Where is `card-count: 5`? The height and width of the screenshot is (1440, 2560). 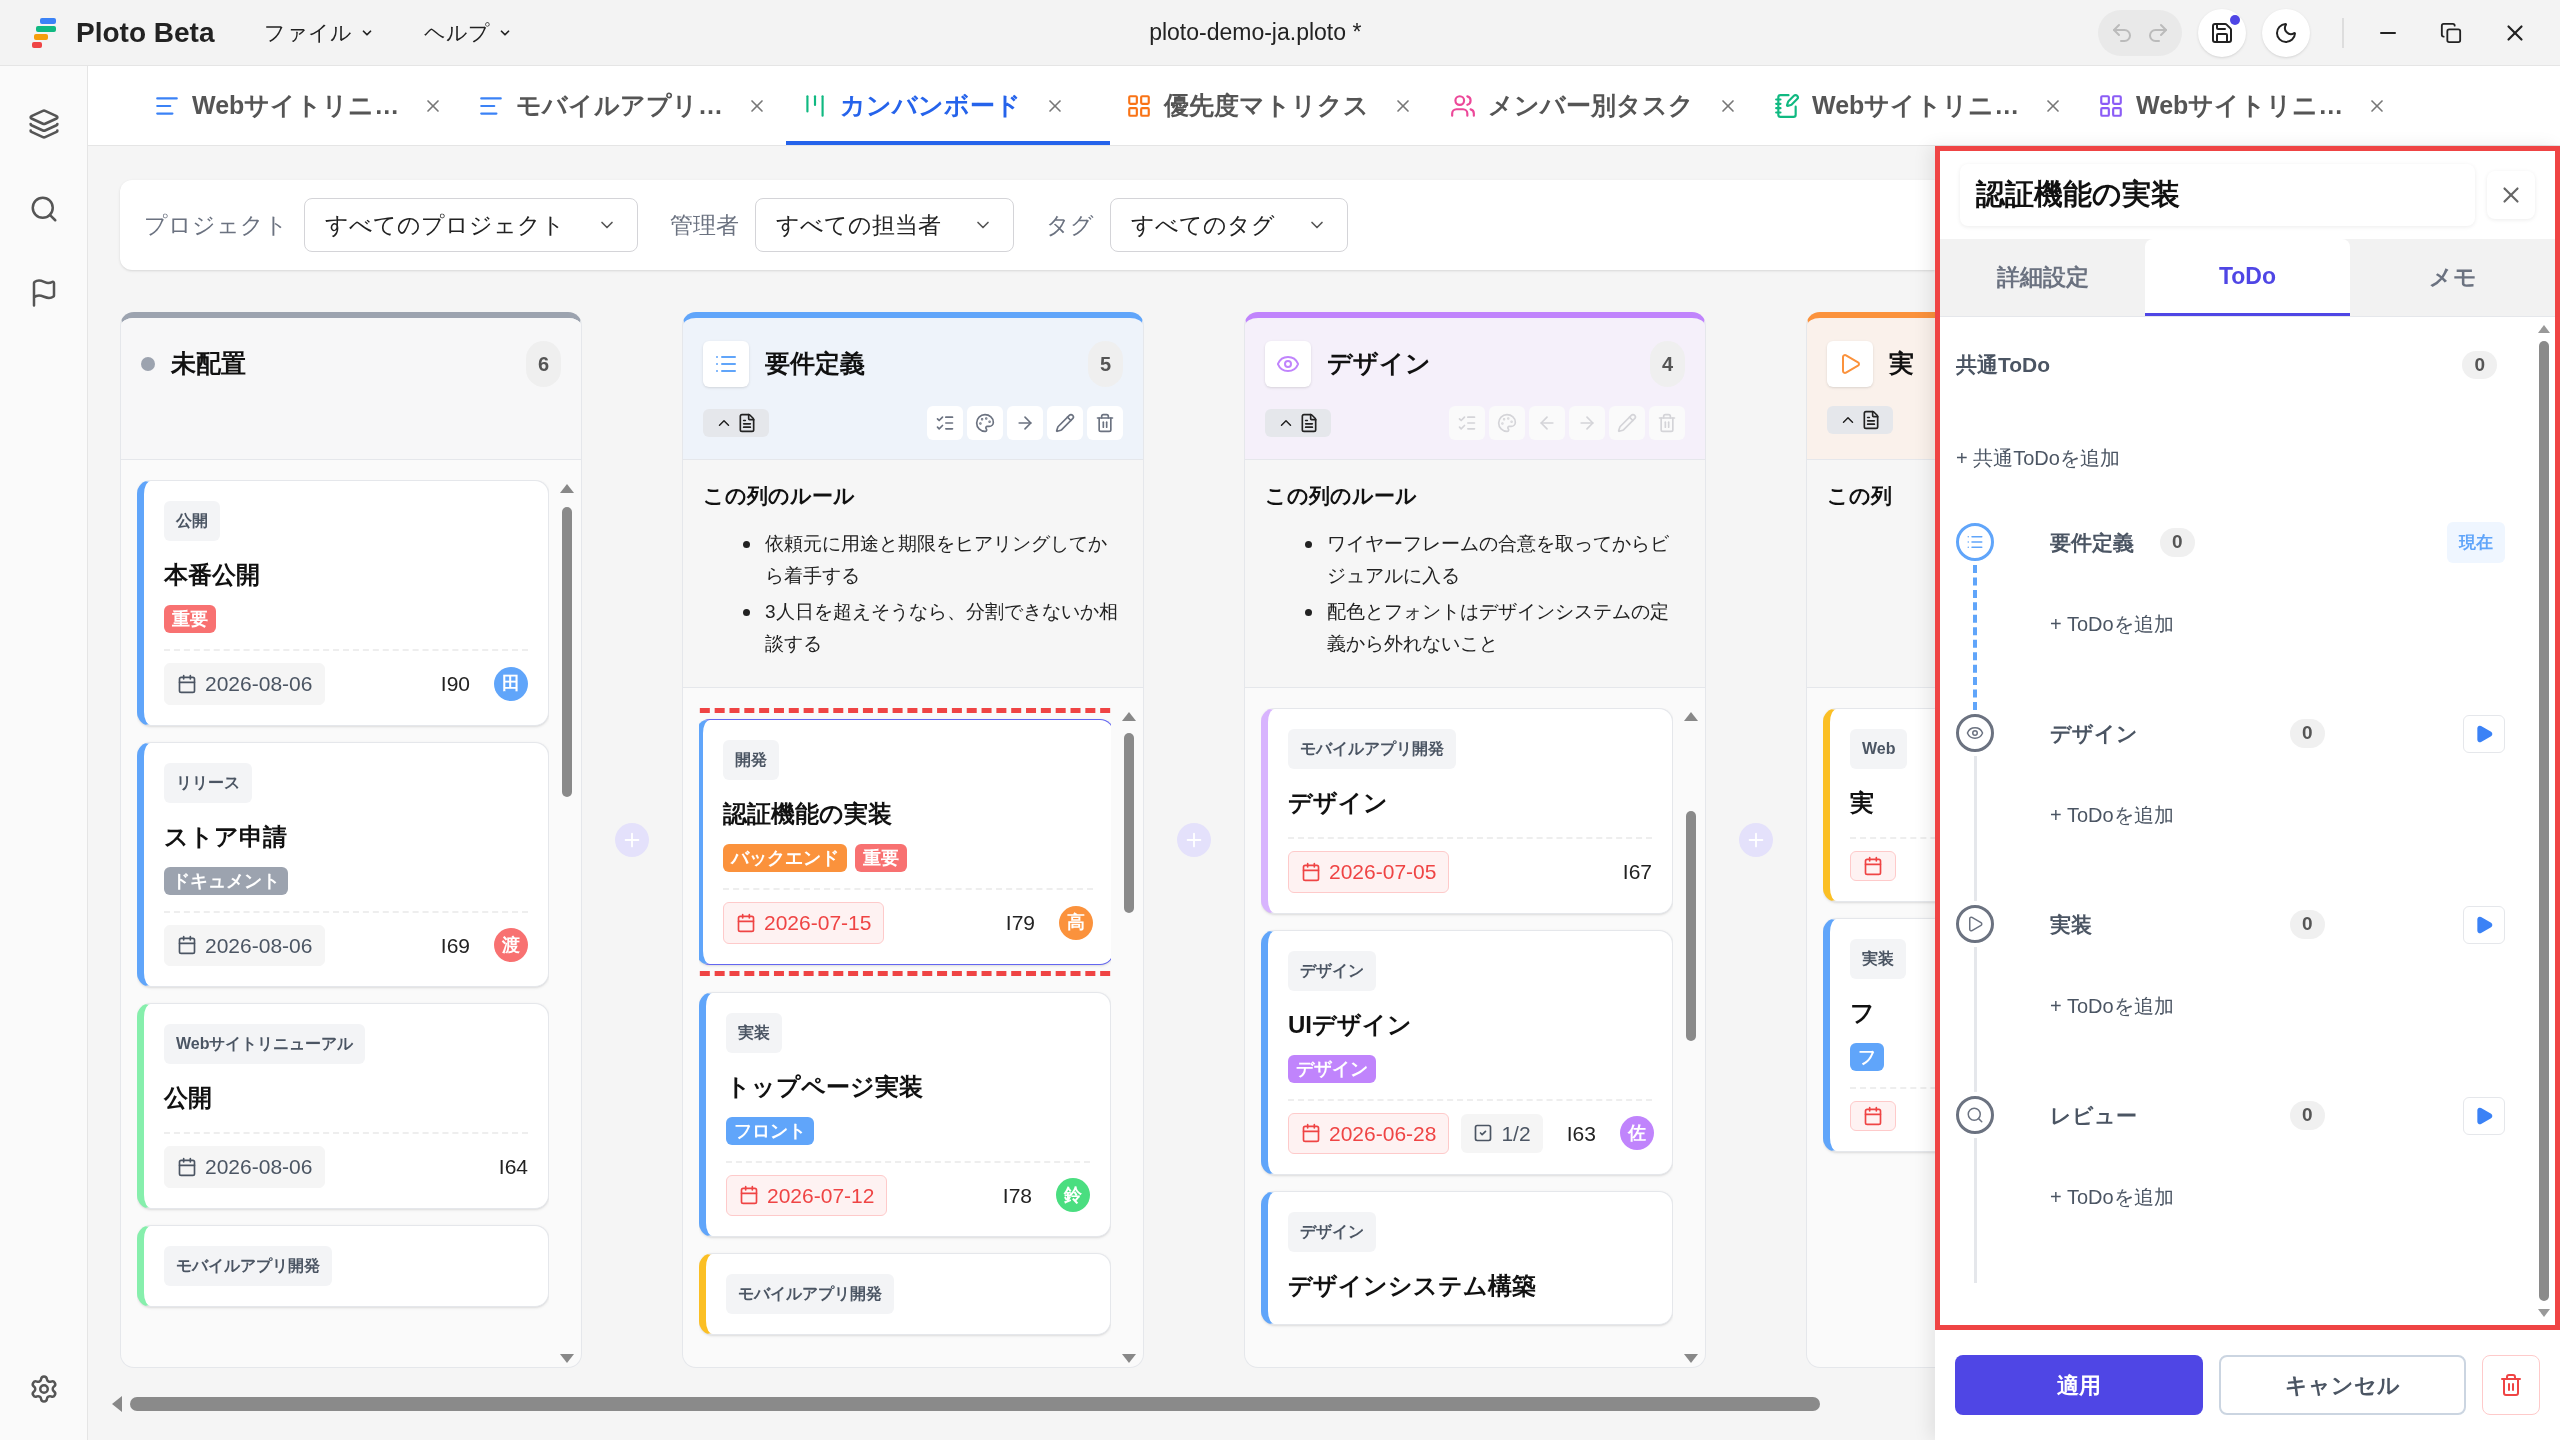 card-count: 5 is located at coordinates (1105, 364).